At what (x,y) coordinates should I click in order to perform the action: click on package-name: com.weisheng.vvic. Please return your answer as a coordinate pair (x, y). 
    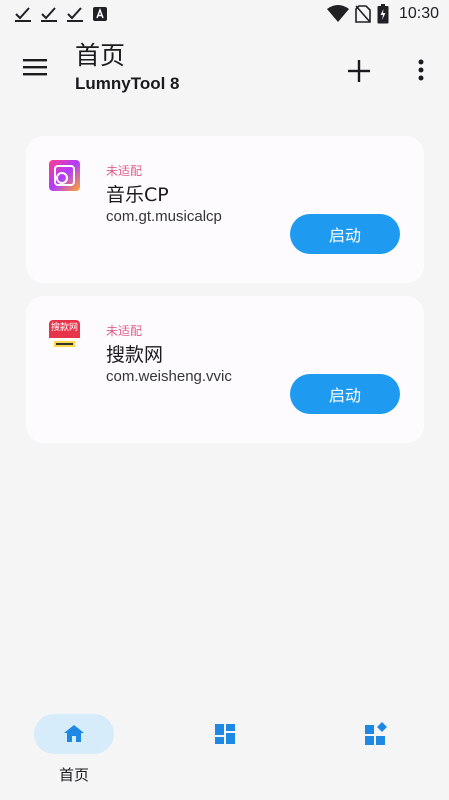
    Looking at the image, I should click on (169, 376).